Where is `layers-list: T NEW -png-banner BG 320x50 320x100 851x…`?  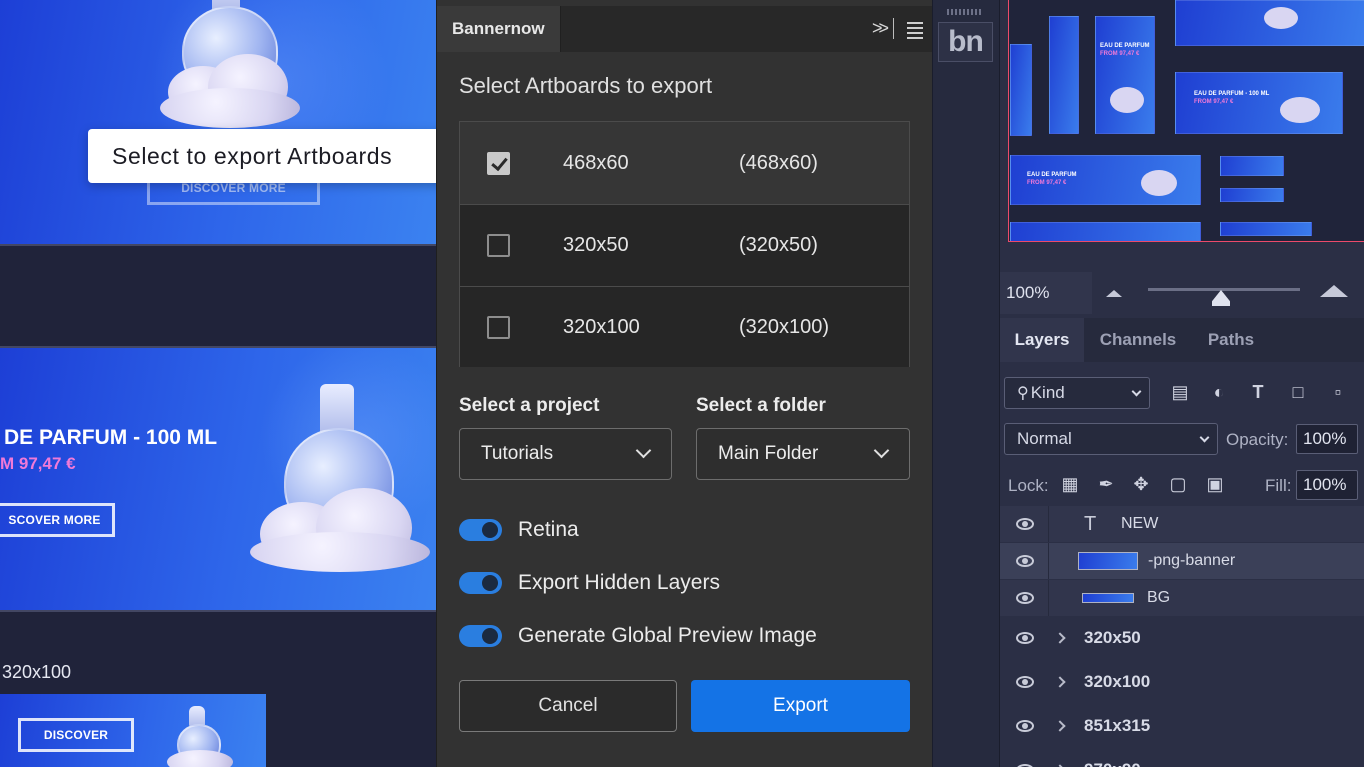
layers-list: T NEW -png-banner BG 320x50 320x100 851x… is located at coordinates (1182, 636).